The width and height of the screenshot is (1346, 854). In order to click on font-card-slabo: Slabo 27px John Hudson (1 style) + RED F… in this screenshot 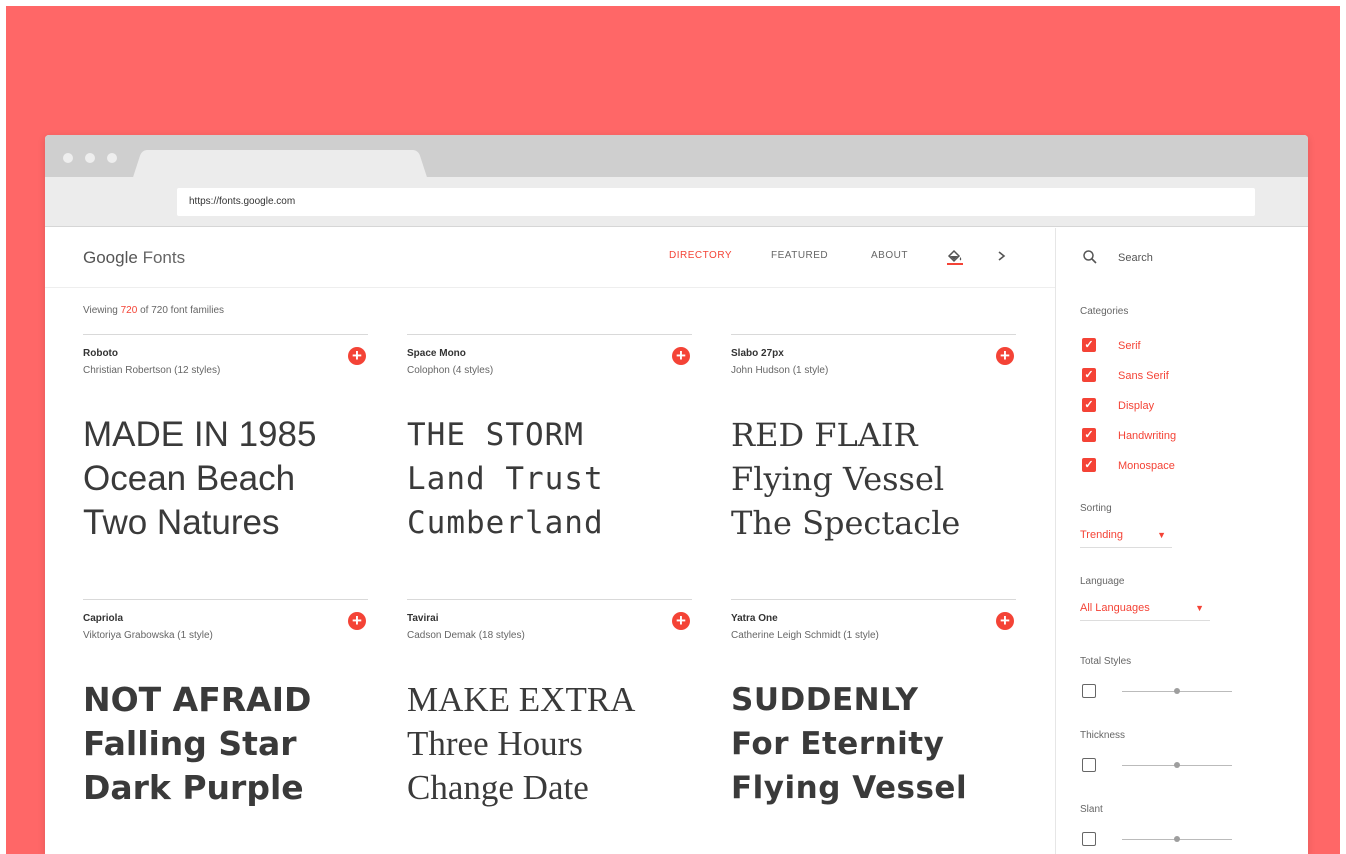, I will do `click(873, 449)`.